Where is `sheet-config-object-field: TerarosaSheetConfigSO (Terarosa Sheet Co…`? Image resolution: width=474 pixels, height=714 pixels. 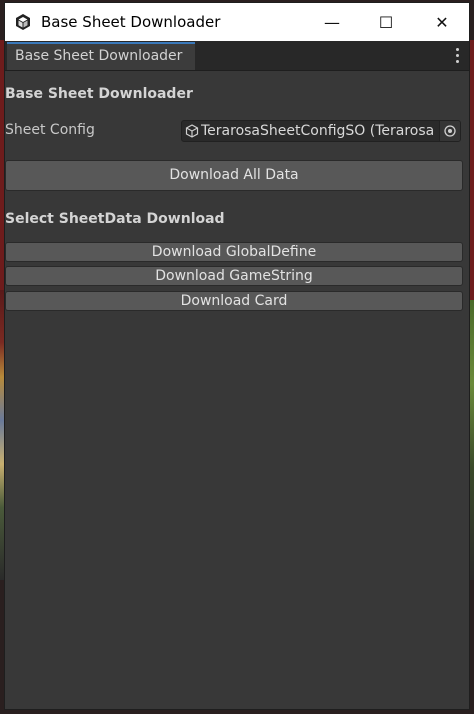
sheet-config-object-field: TerarosaSheetConfigSO (Terarosa Sheet Co… is located at coordinates (321, 131).